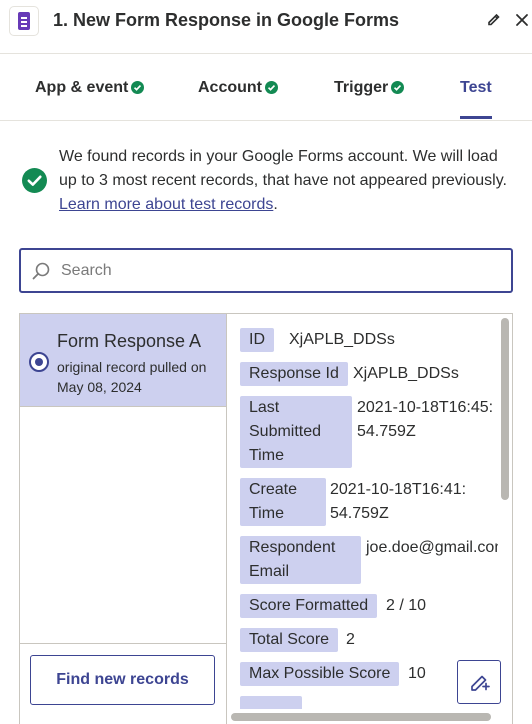 The height and width of the screenshot is (724, 532). What do you see at coordinates (39, 362) in the screenshot?
I see `record-radio` at bounding box center [39, 362].